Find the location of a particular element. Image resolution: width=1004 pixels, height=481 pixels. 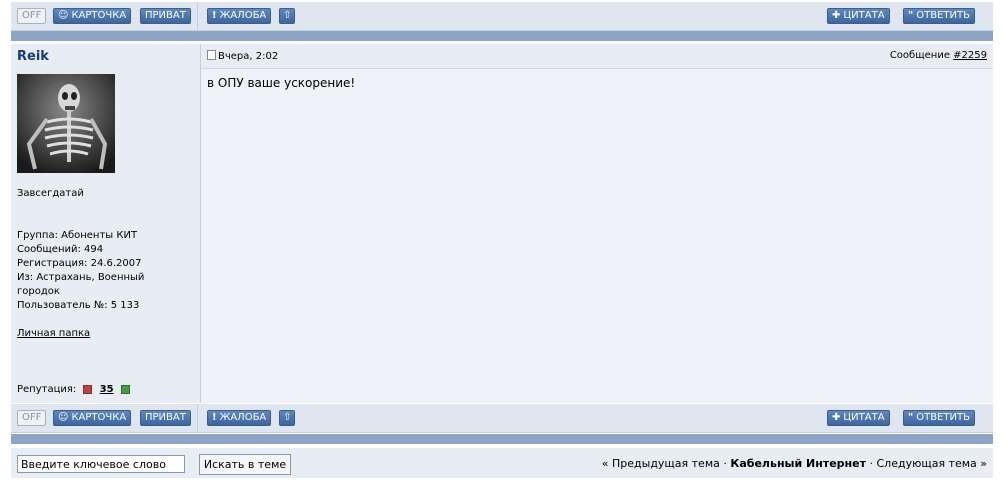

card-button-bottom: ☺ КАРТОЧКА is located at coordinates (92, 418).